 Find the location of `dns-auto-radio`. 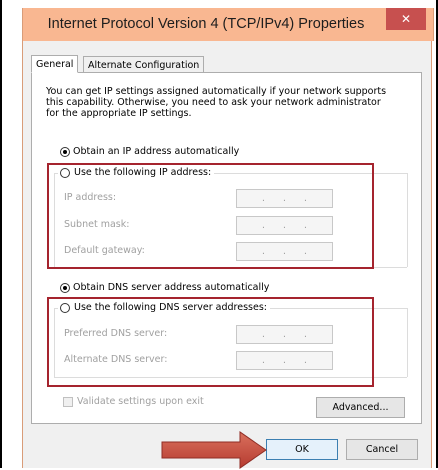

dns-auto-radio is located at coordinates (65, 288).